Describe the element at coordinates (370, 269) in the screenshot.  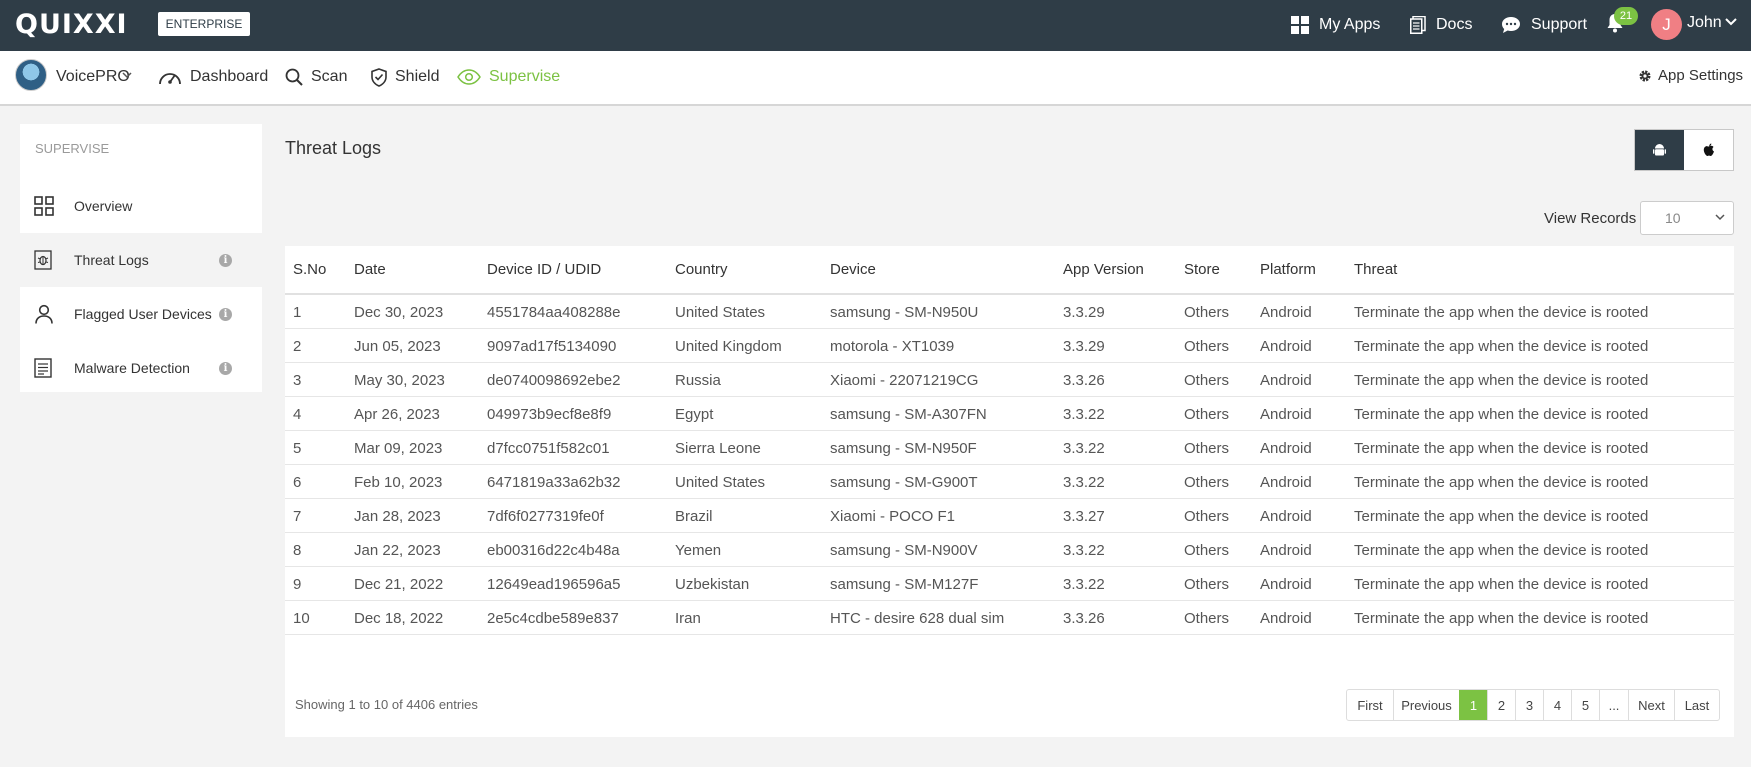
I see `column-header: Date` at that location.